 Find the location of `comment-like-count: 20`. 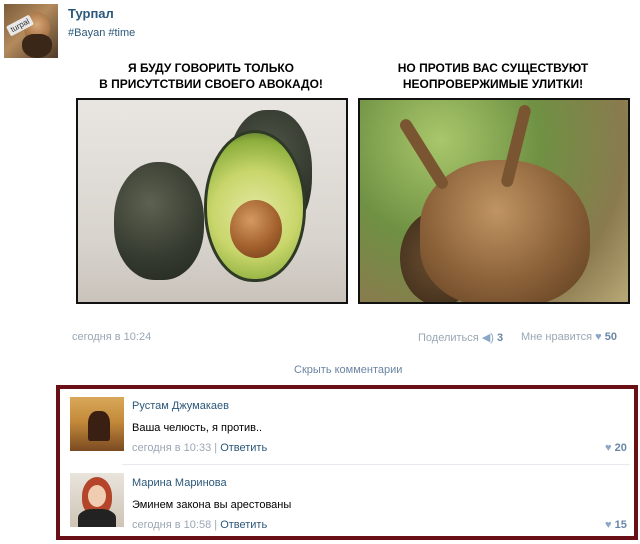

comment-like-count: 20 is located at coordinates (620, 448).